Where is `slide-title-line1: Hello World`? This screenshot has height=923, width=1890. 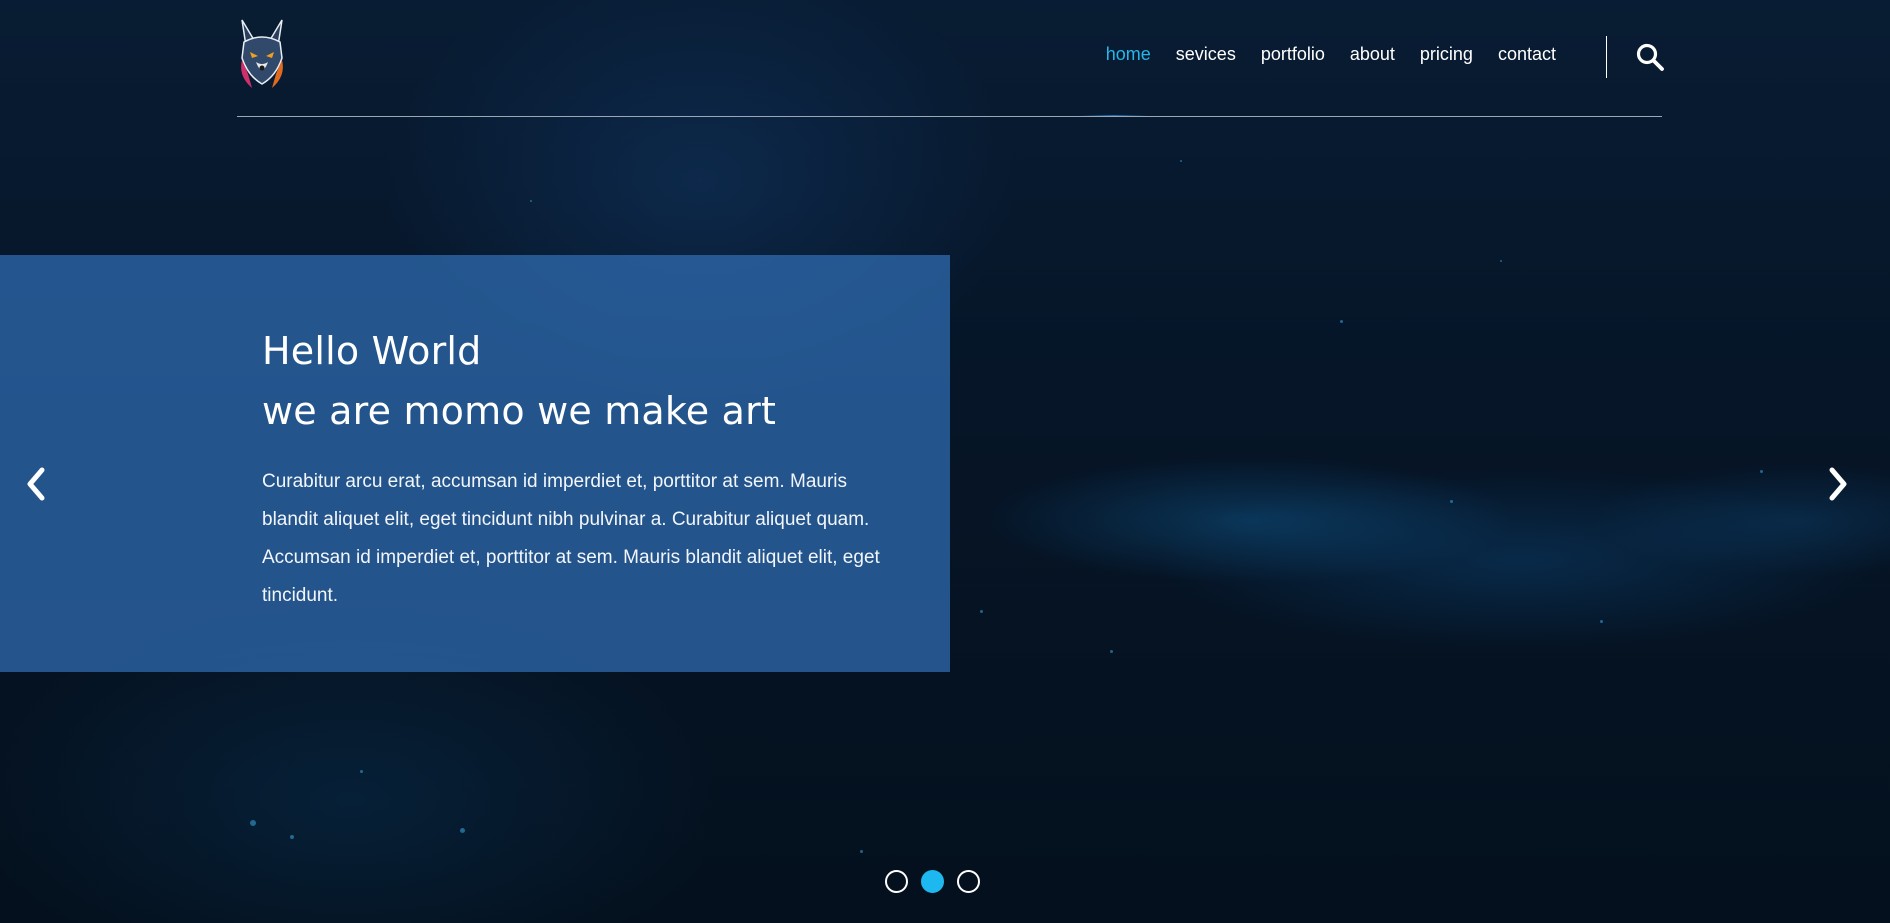
slide-title-line1: Hello World is located at coordinates (372, 351).